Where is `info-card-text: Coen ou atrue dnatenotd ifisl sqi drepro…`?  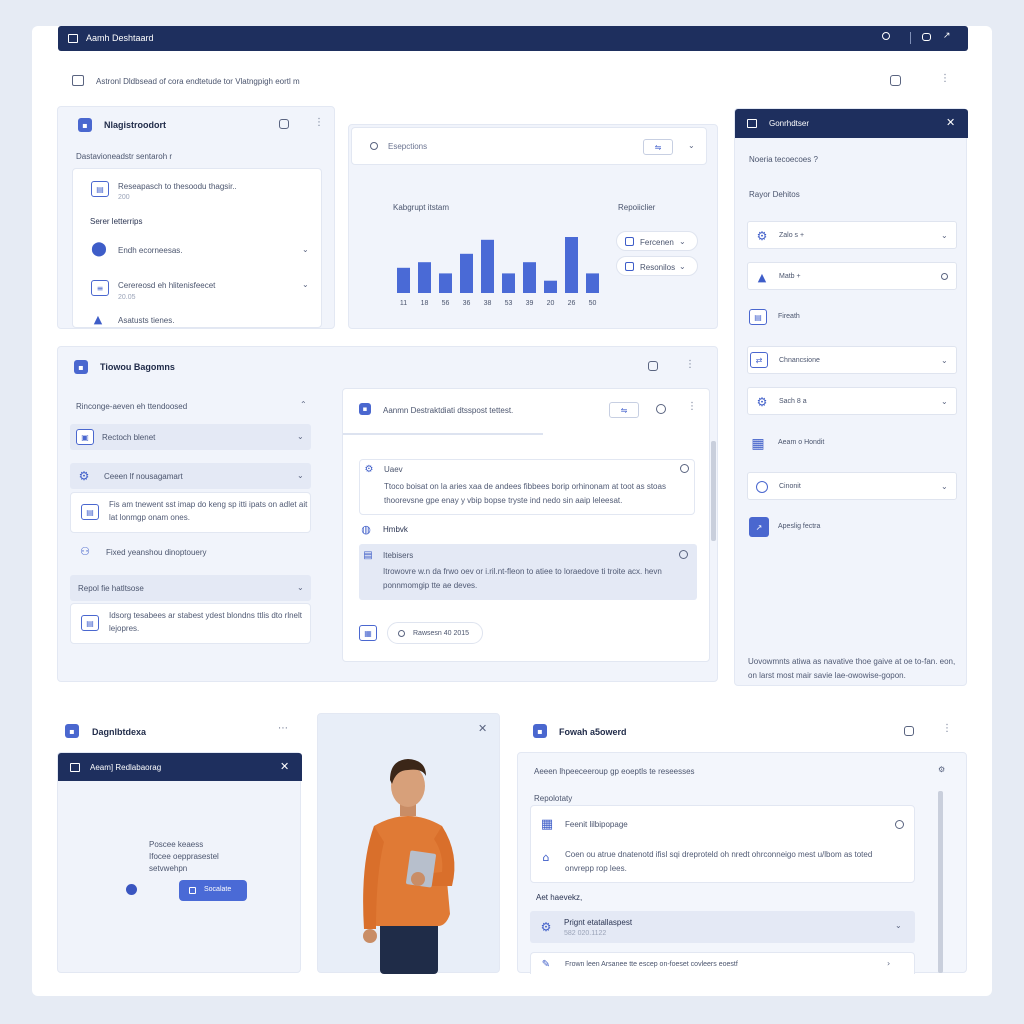 info-card-text: Coen ou atrue dnatenotd ifisl sqi drepro… is located at coordinates (719, 861).